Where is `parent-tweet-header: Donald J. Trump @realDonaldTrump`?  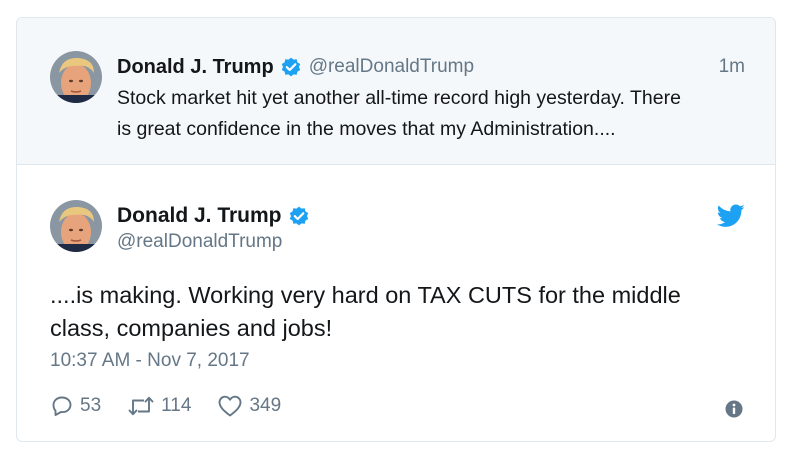
parent-tweet-header: Donald J. Trump @realDonaldTrump is located at coordinates (295, 67).